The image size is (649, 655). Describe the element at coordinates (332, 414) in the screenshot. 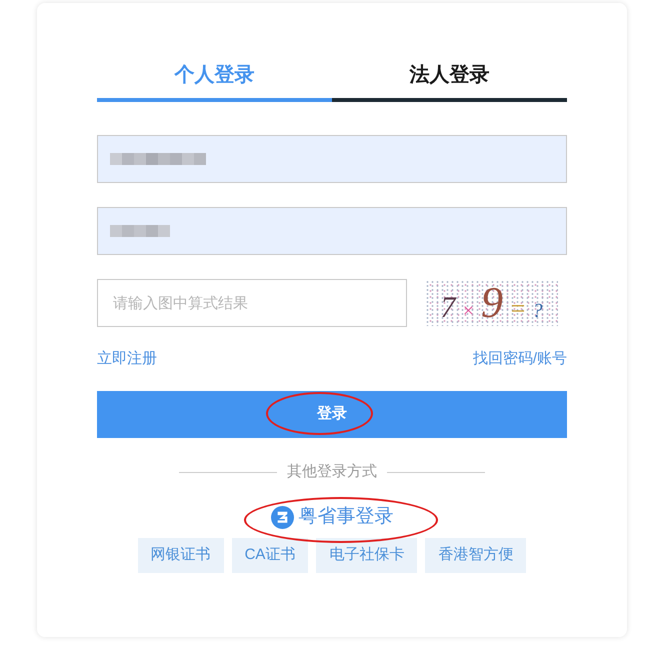

I see `login-button: 登录` at that location.